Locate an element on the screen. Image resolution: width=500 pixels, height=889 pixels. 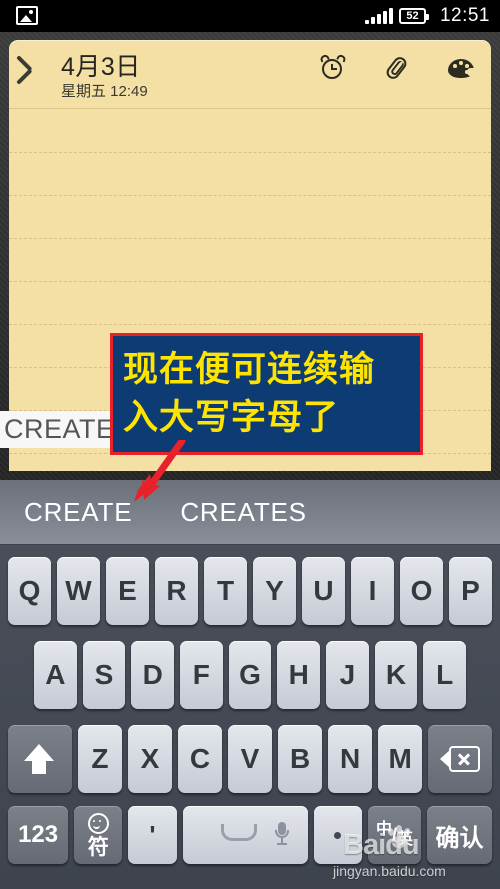
palette-icon is located at coordinates (461, 68).